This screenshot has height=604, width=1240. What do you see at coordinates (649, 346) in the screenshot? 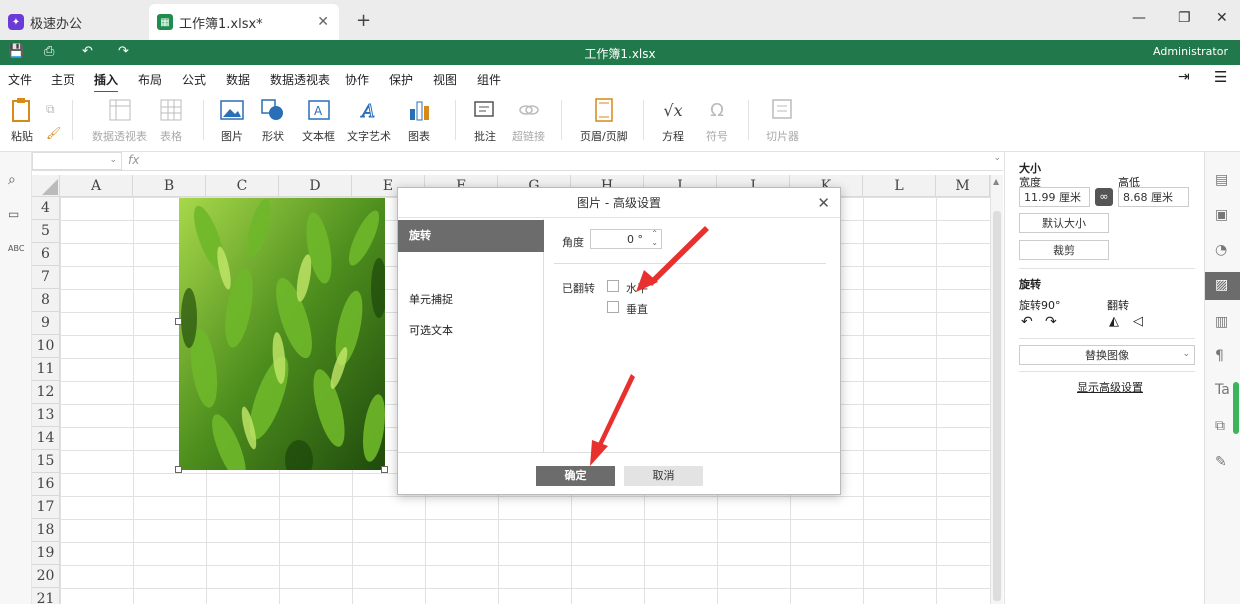
I see `annotation-arrows` at bounding box center [649, 346].